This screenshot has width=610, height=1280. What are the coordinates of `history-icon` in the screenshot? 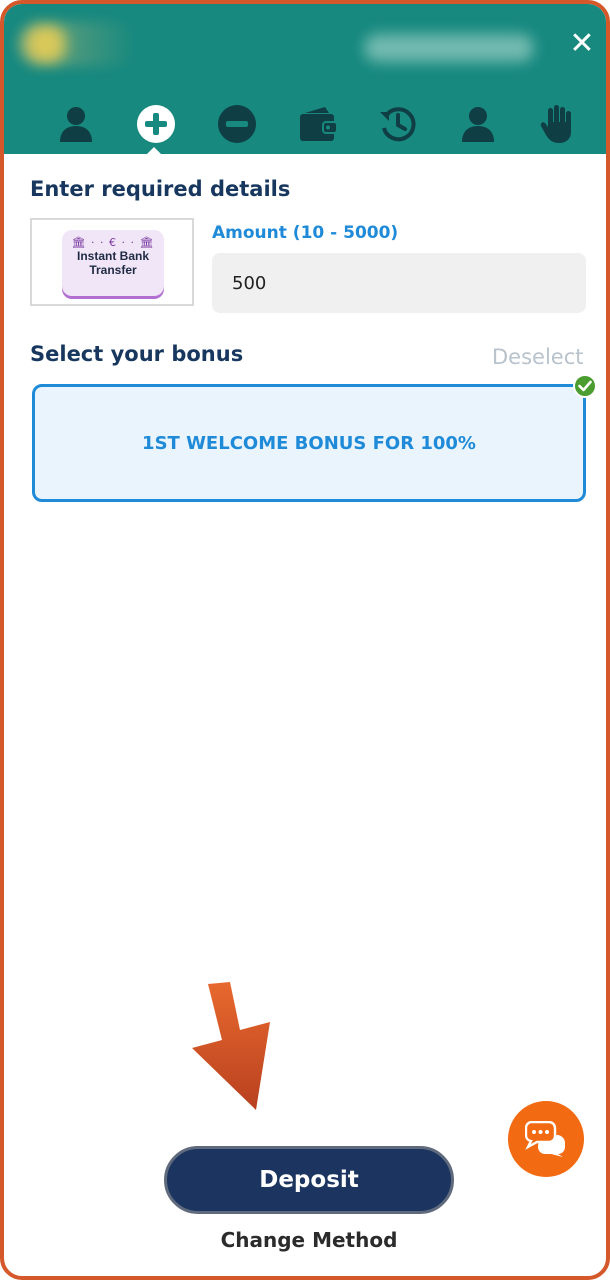 It's located at (398, 124).